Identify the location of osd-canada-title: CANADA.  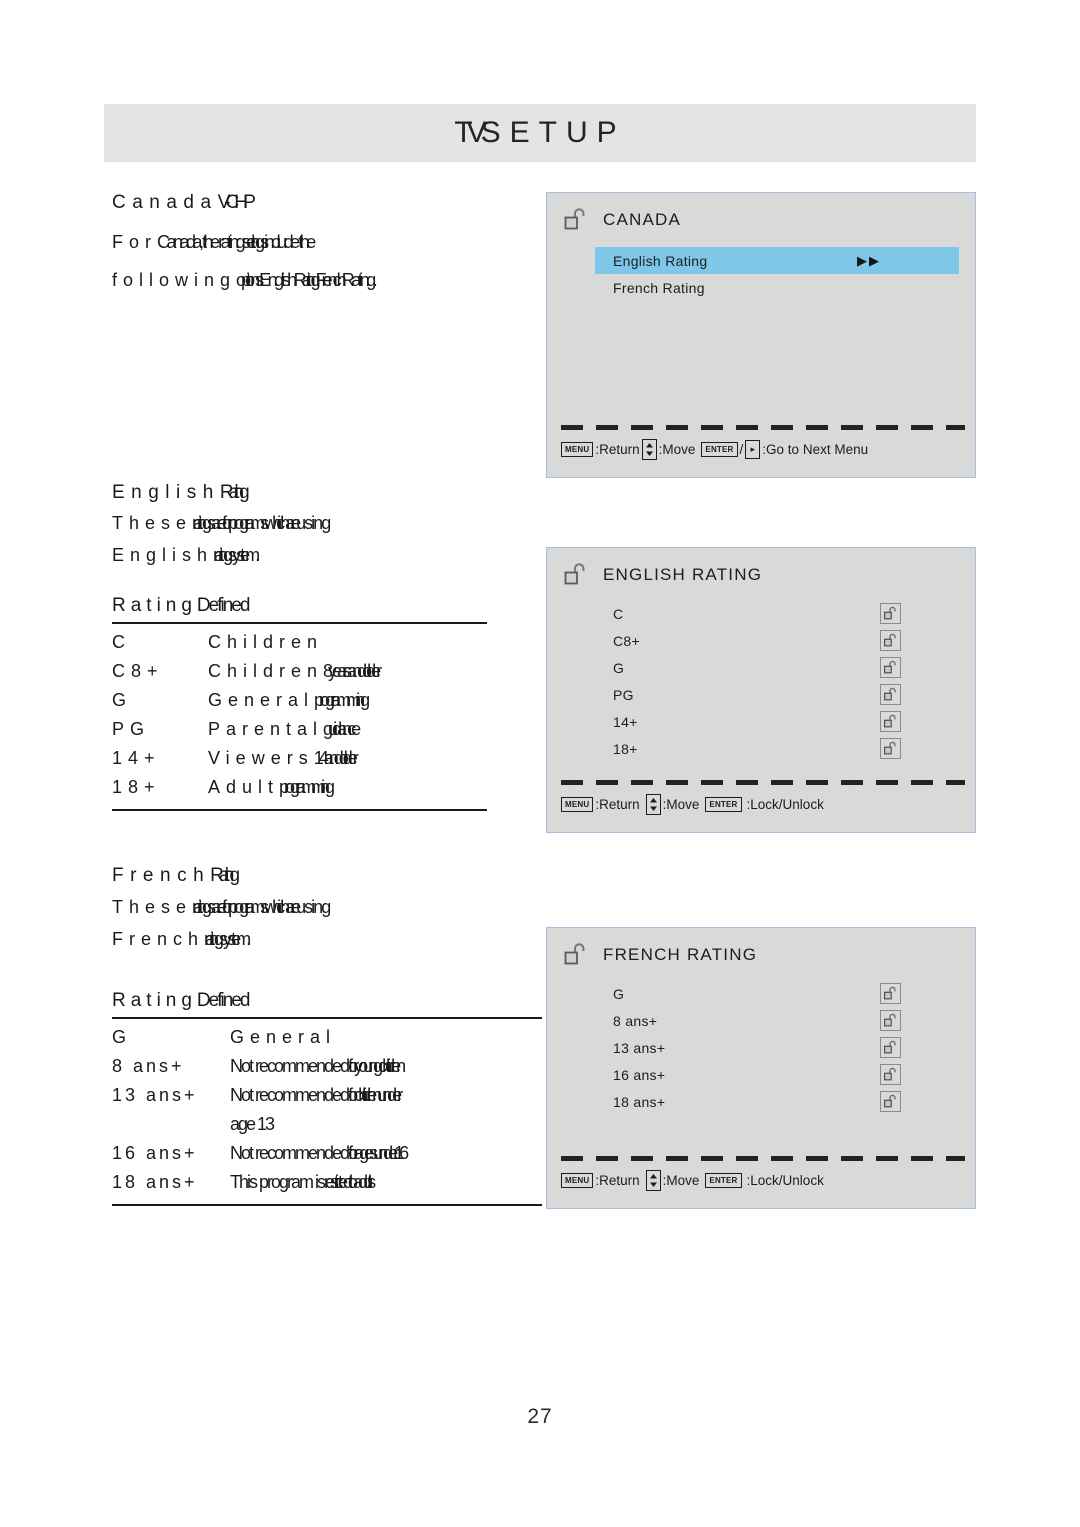
(642, 219).